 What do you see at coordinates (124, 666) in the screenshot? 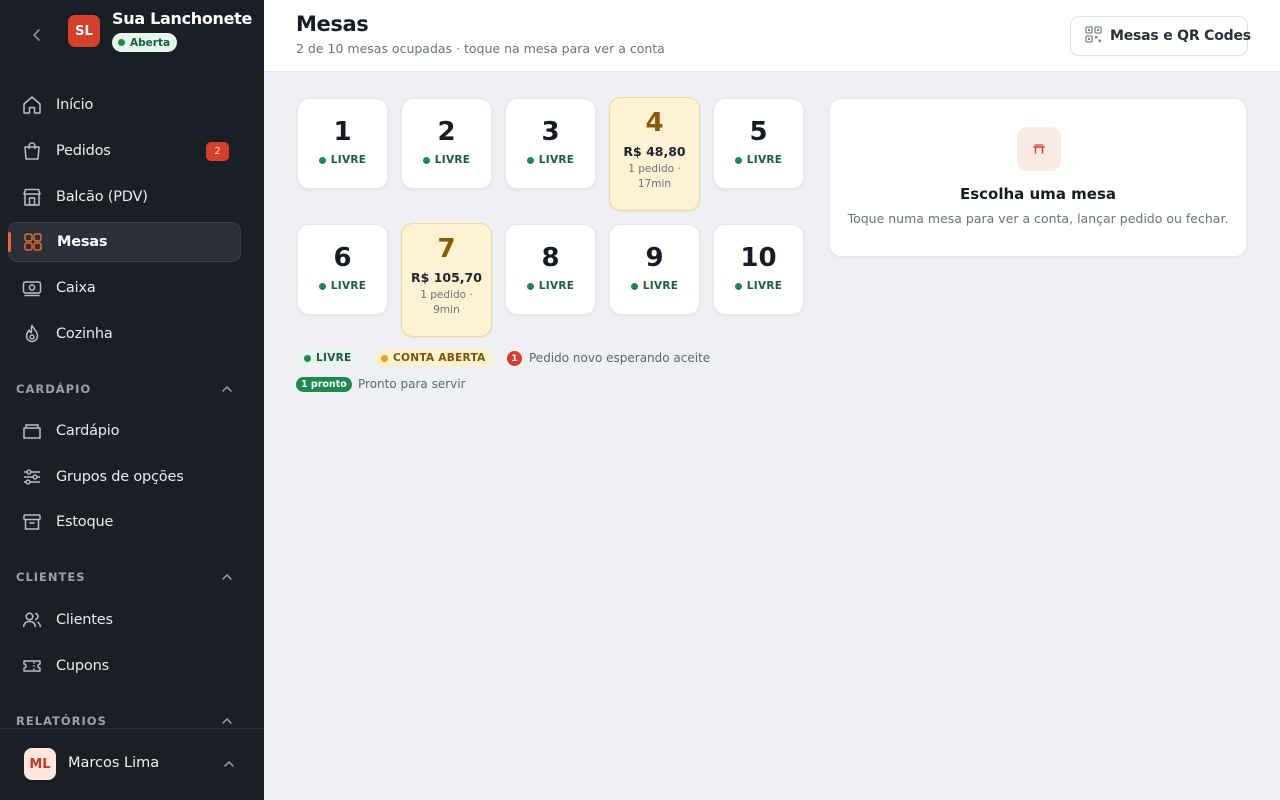
I see `nav-item-cupons: Cupons` at bounding box center [124, 666].